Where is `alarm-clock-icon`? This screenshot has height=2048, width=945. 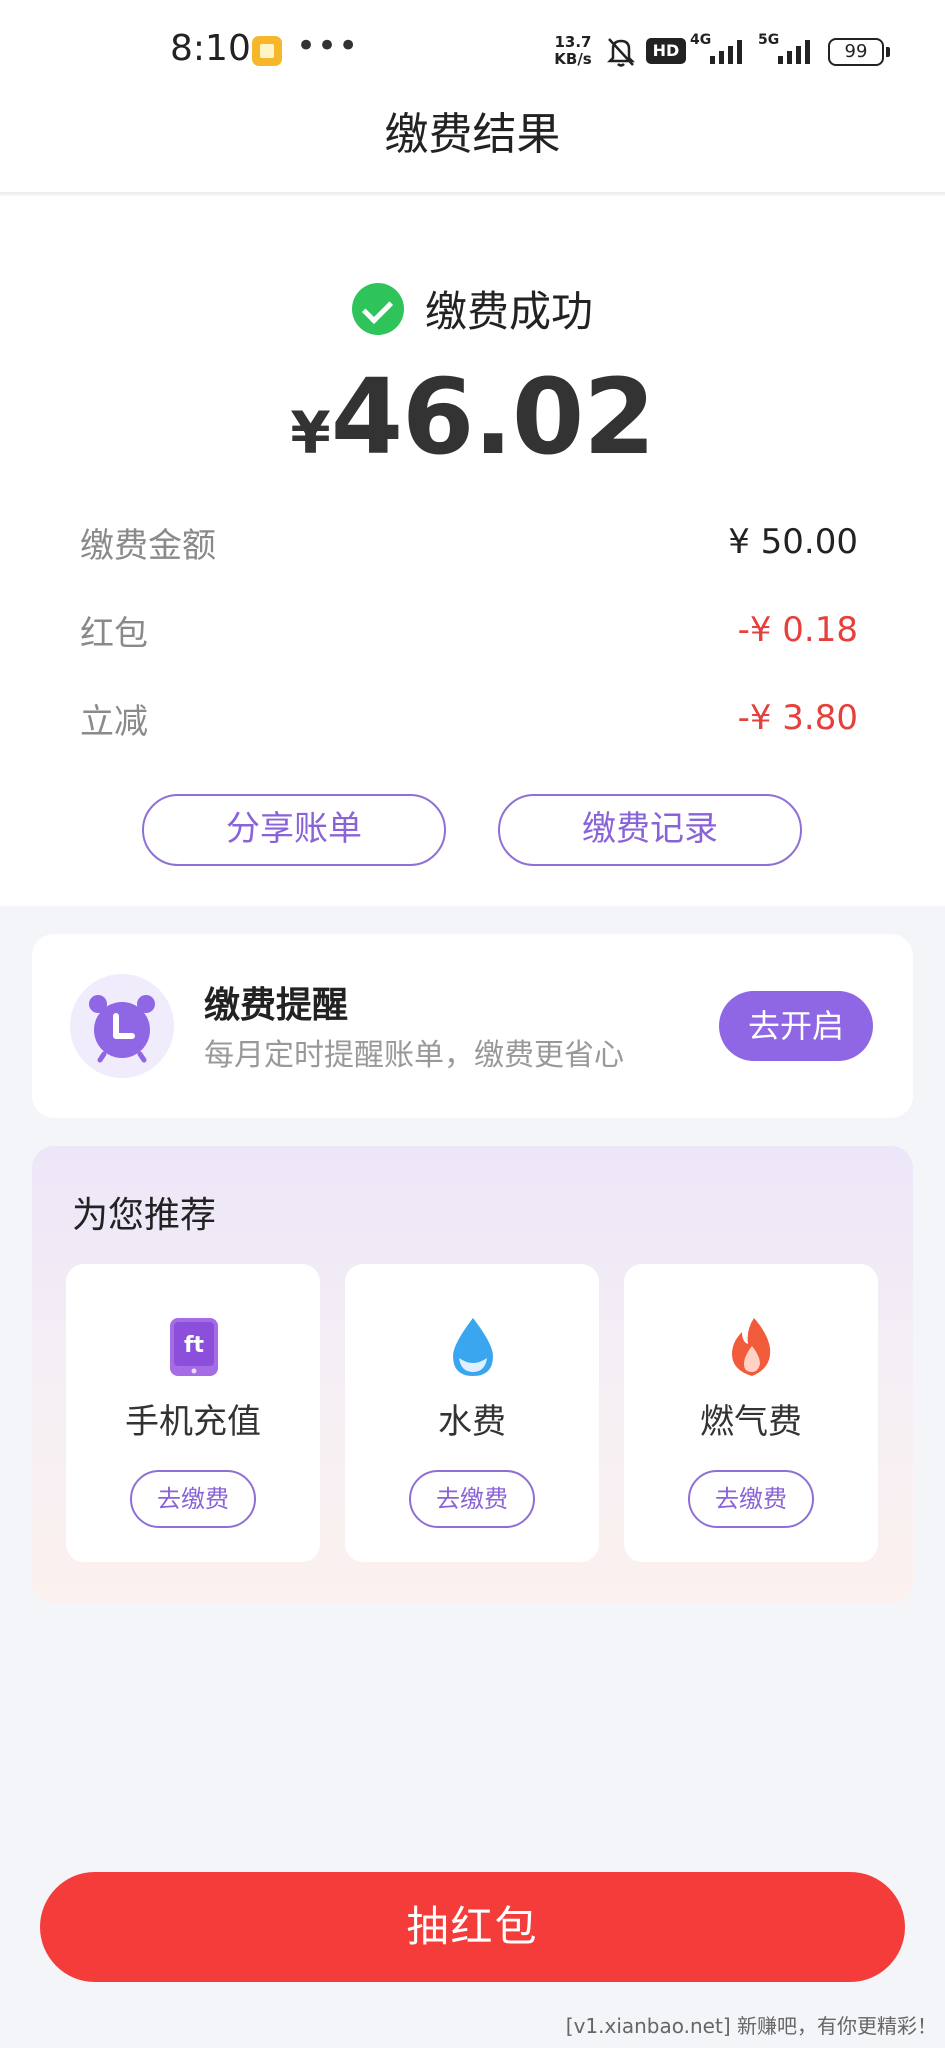 alarm-clock-icon is located at coordinates (122, 1029).